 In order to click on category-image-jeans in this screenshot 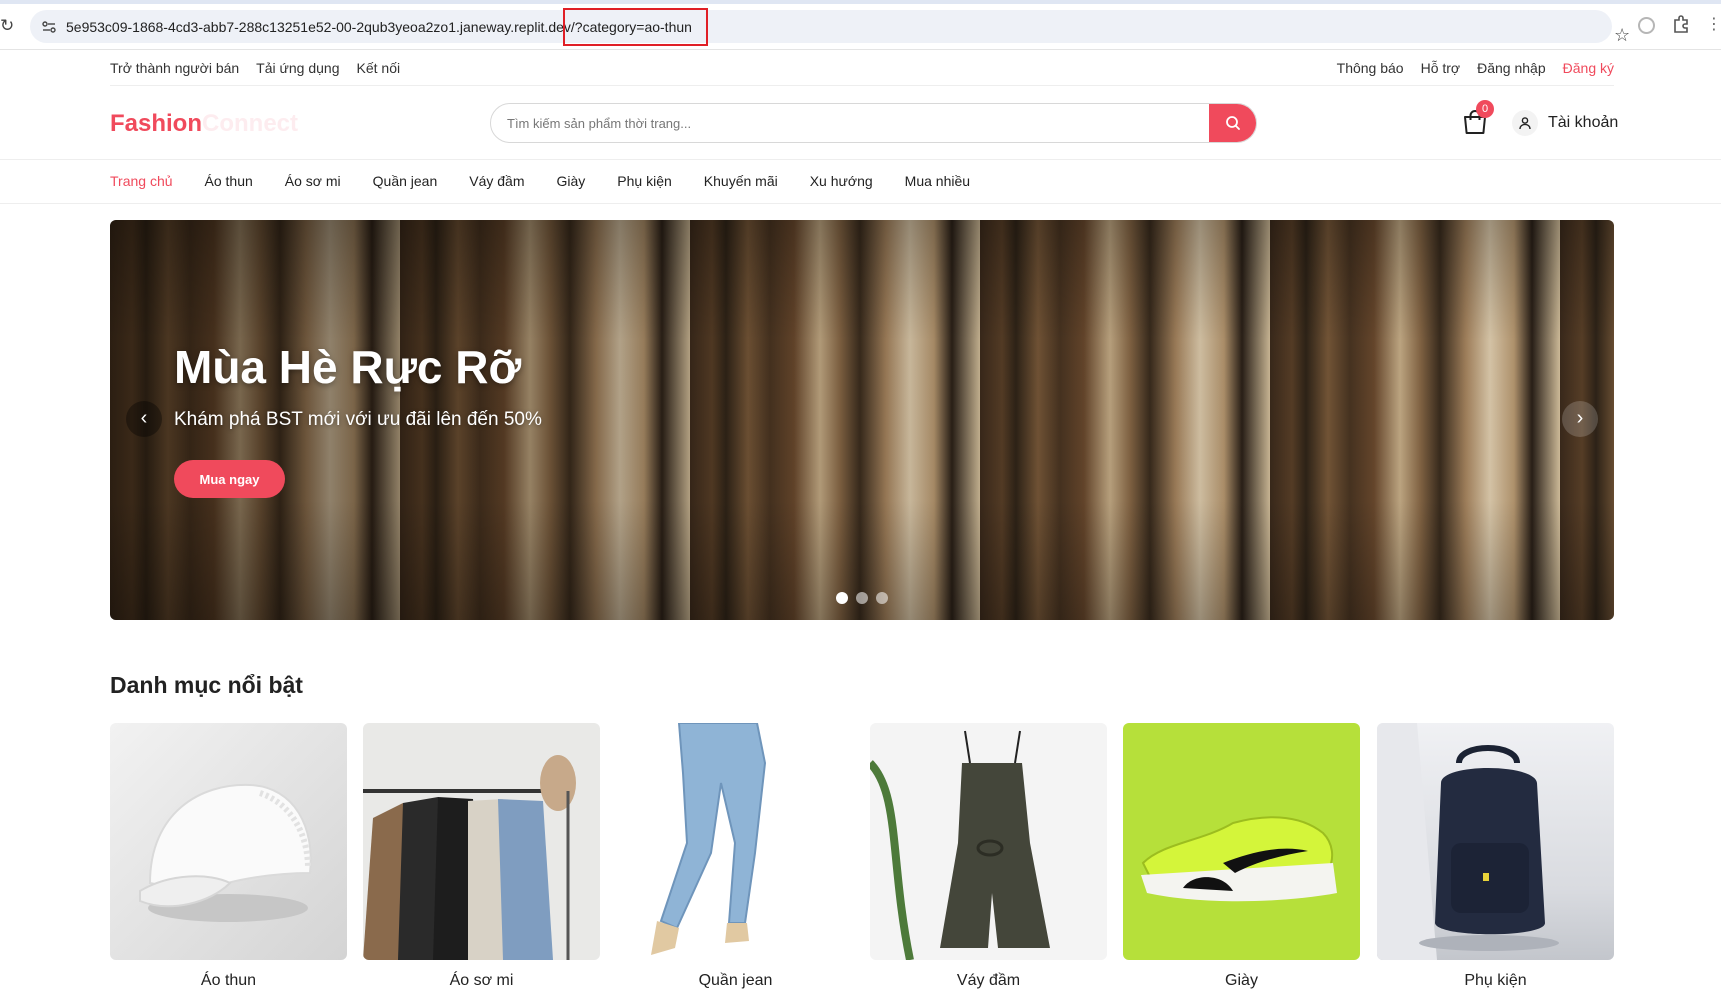, I will do `click(735, 841)`.